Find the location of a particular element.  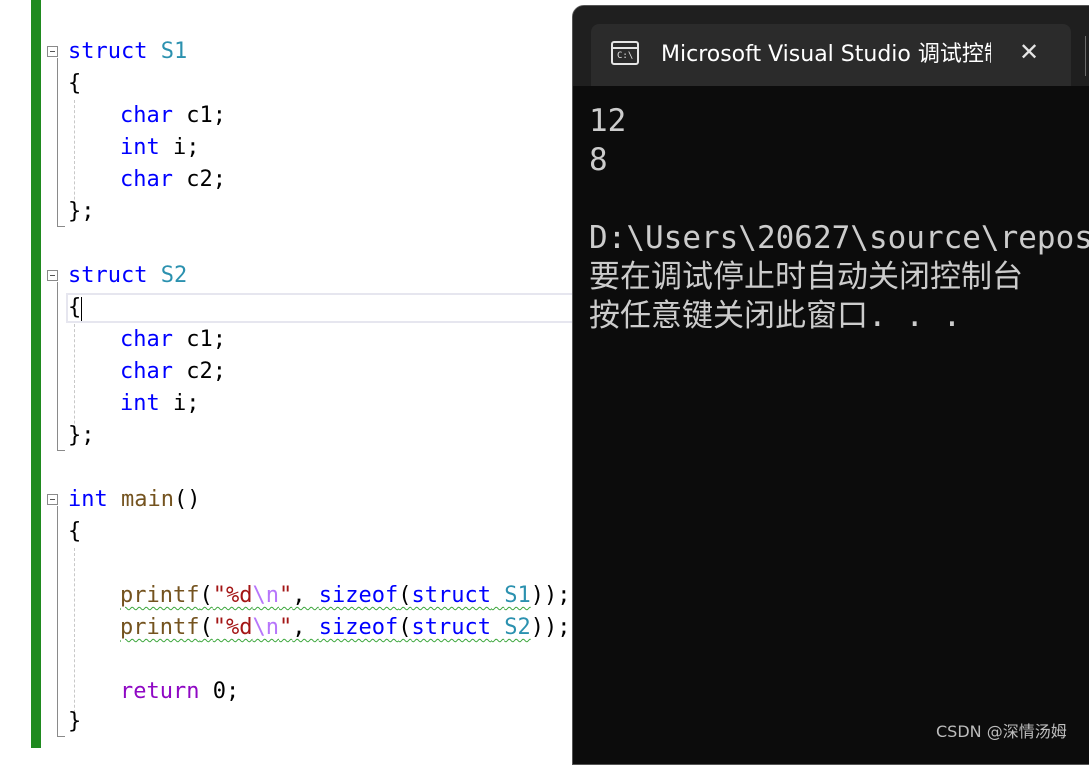

collapse-struct-s1-icon is located at coordinates (52, 51).